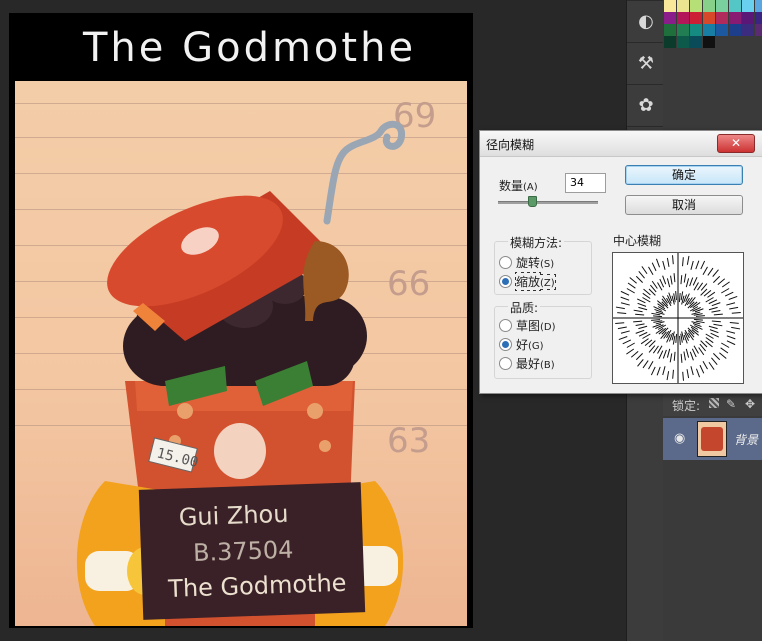 This screenshot has height=641, width=762. Describe the element at coordinates (524, 307) in the screenshot. I see `quality-label: 品质:` at that location.